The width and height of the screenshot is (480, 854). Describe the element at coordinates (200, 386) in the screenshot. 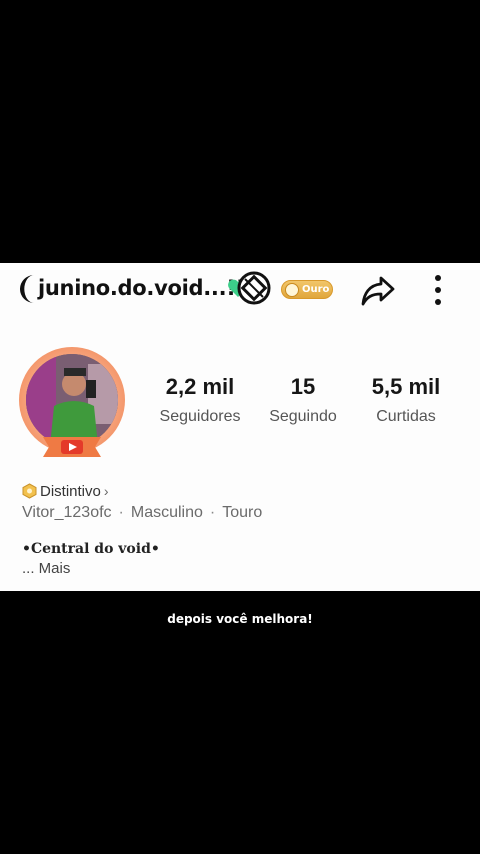

I see `followers-count: 2,2 mil` at that location.